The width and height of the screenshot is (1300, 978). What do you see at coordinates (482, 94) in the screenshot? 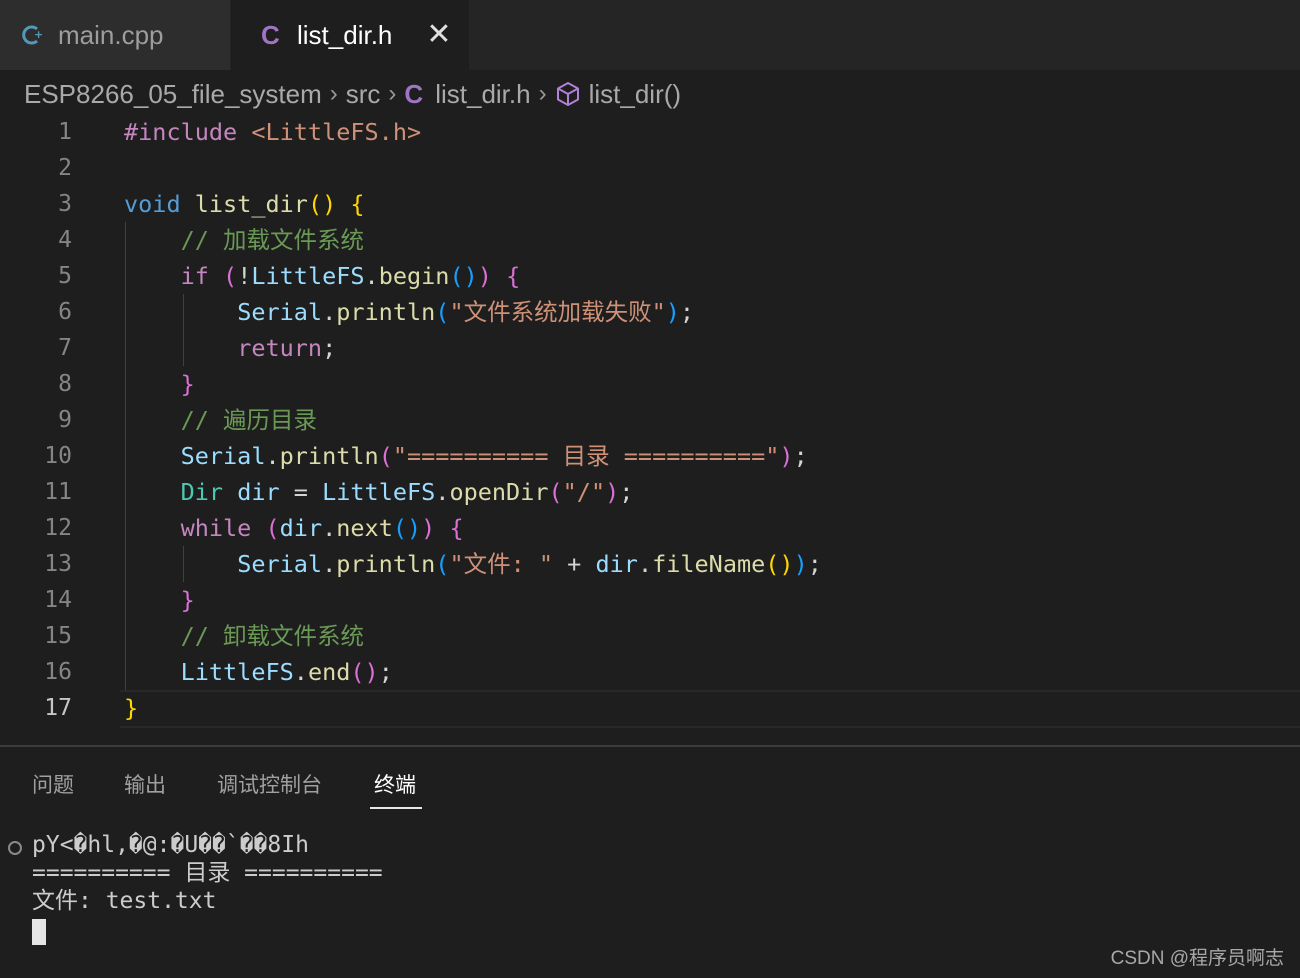
I see `breadcrumb-file: list_dir.h` at bounding box center [482, 94].